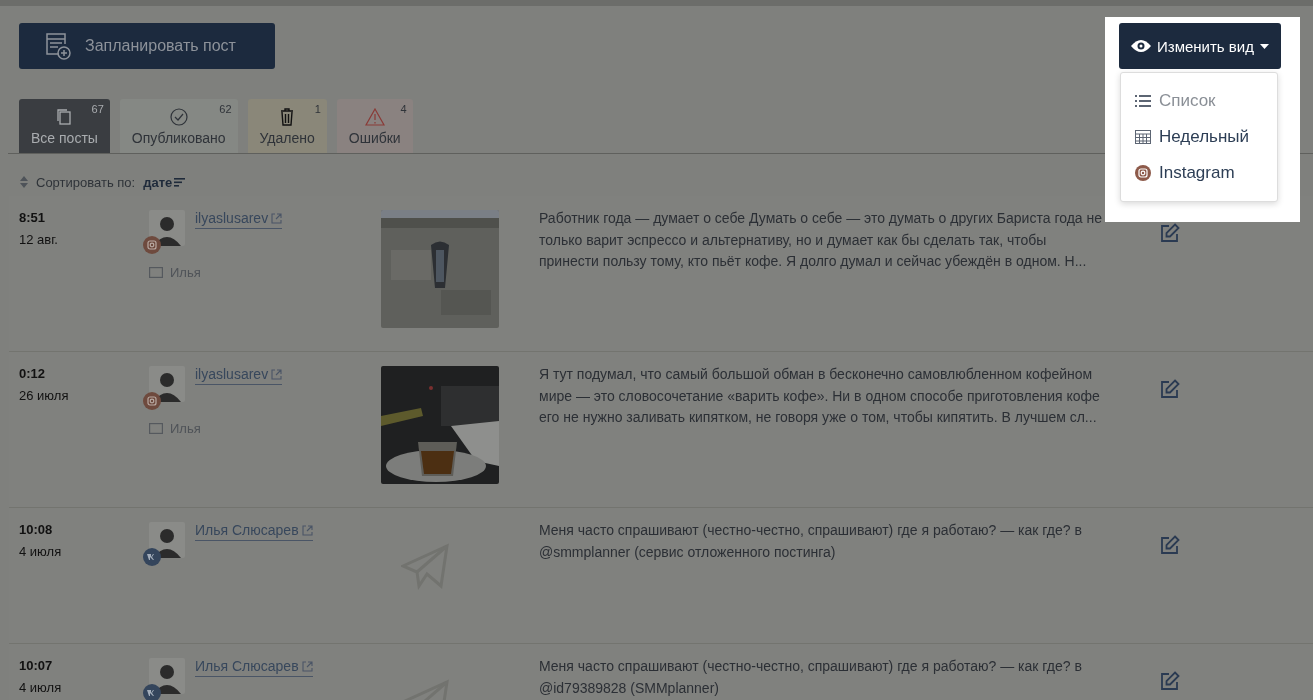  I want to click on sort-label: Сортировать по:, so click(86, 182).